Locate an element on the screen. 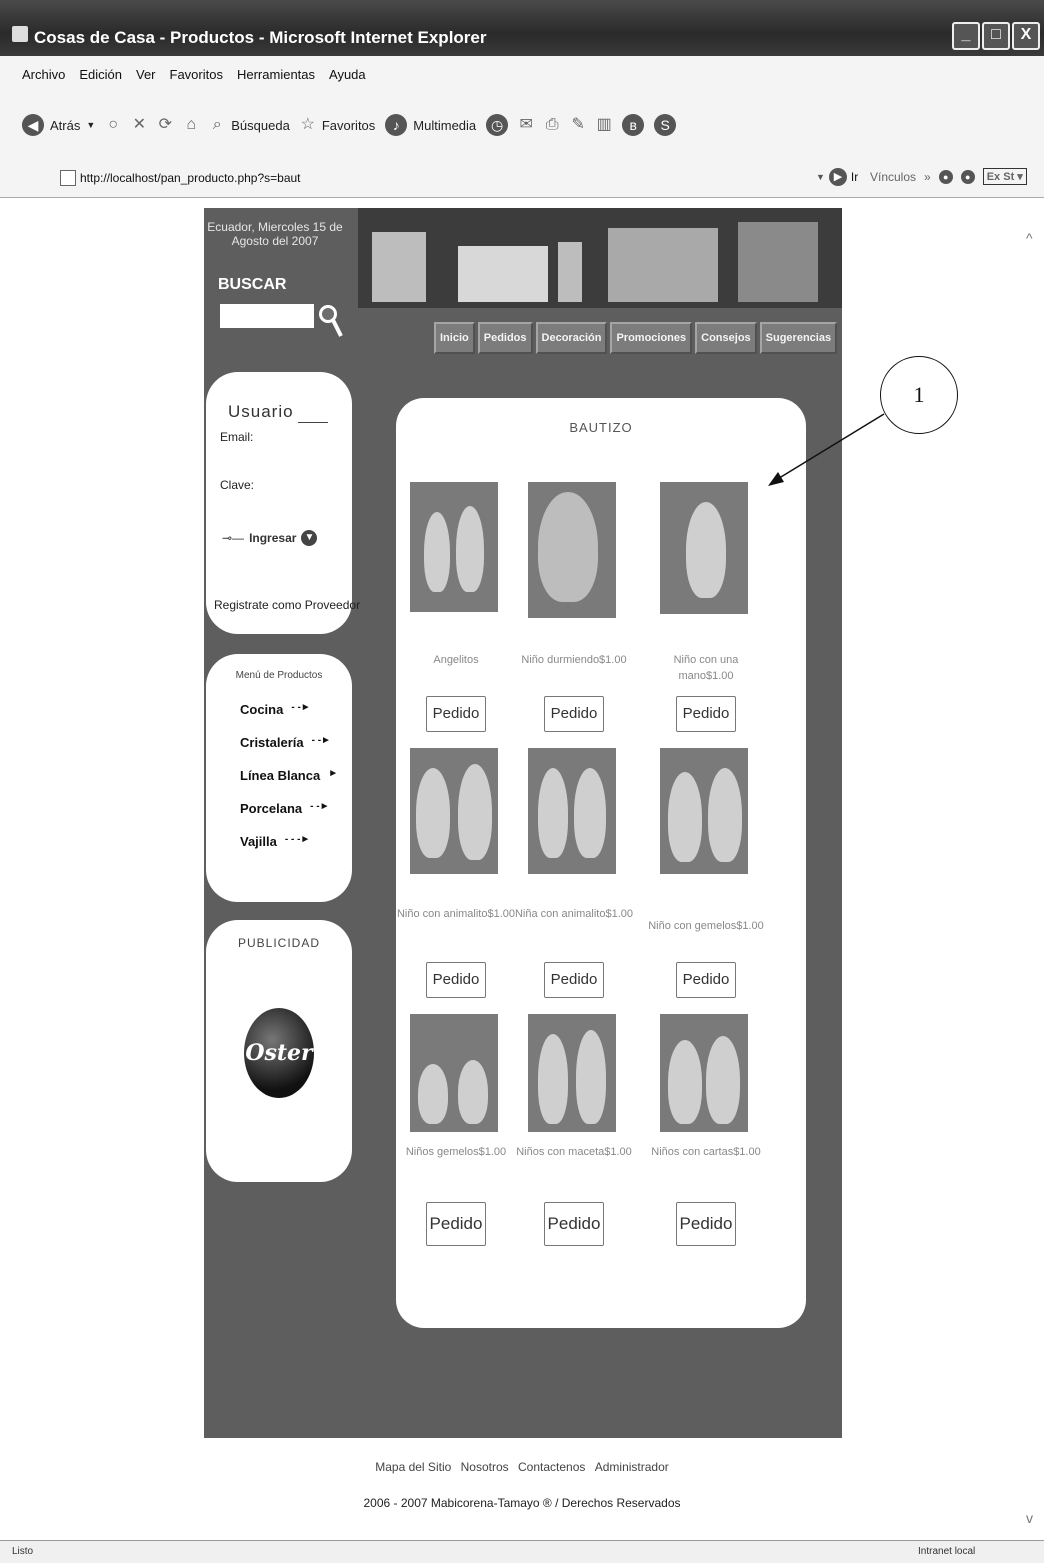 The height and width of the screenshot is (1563, 1044). links-label: Vínculos is located at coordinates (893, 177).